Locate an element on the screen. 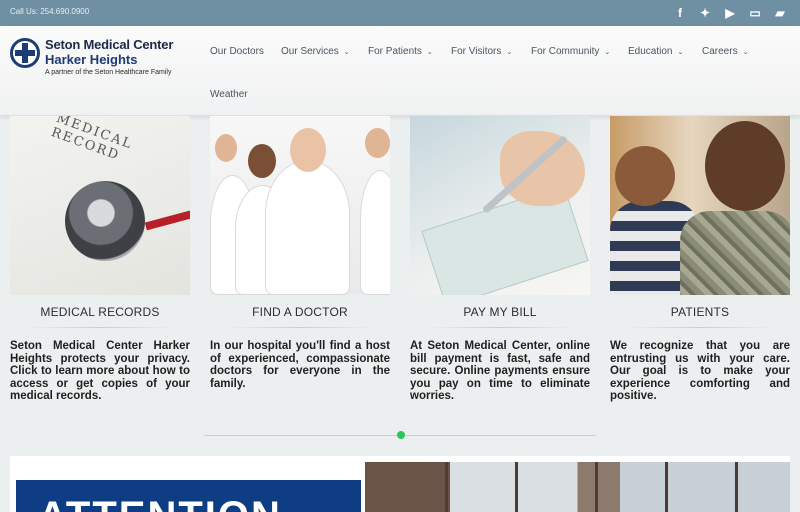  doctors-photo is located at coordinates (300, 205).